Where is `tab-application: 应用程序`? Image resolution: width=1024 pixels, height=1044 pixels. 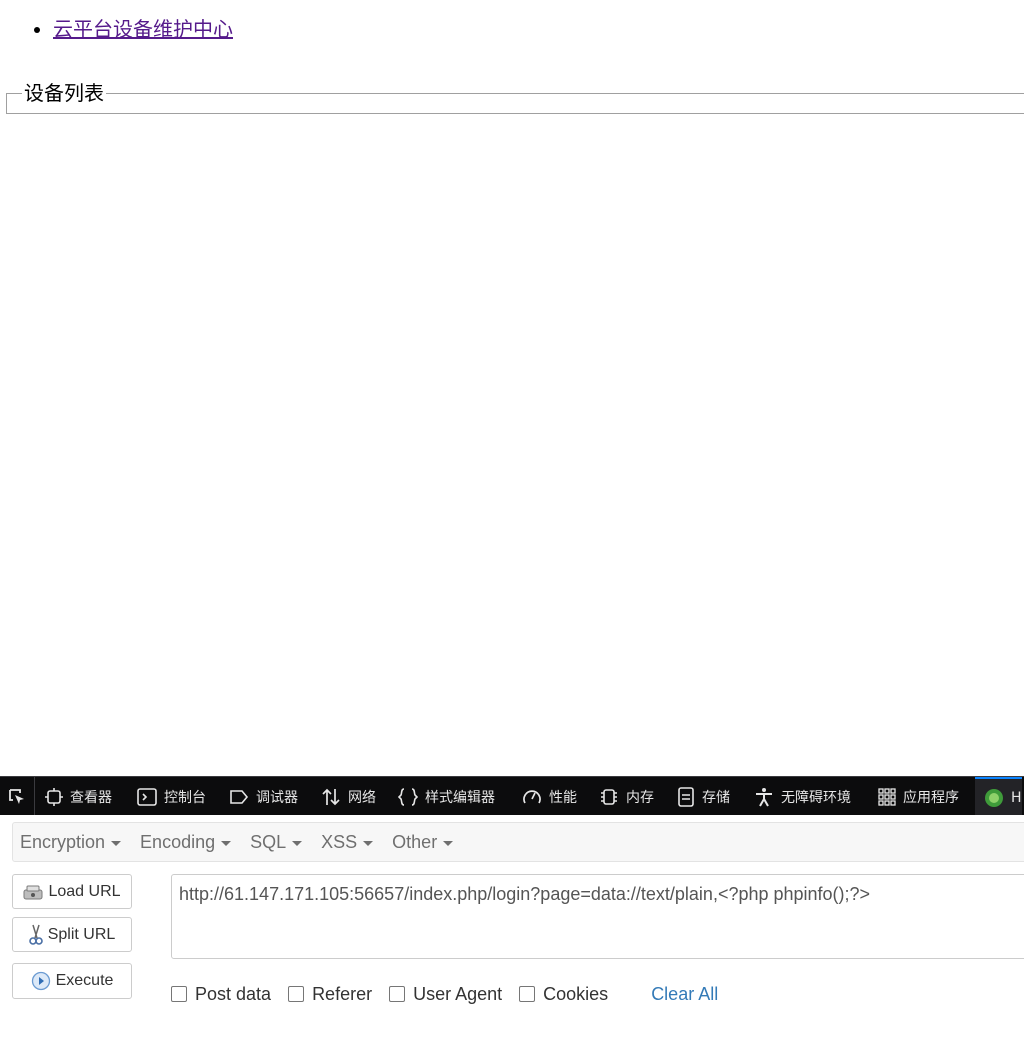 tab-application: 应用程序 is located at coordinates (918, 796).